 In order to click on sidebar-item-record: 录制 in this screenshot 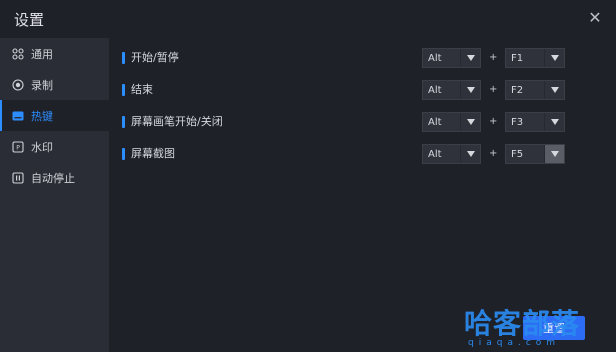, I will do `click(54, 84)`.